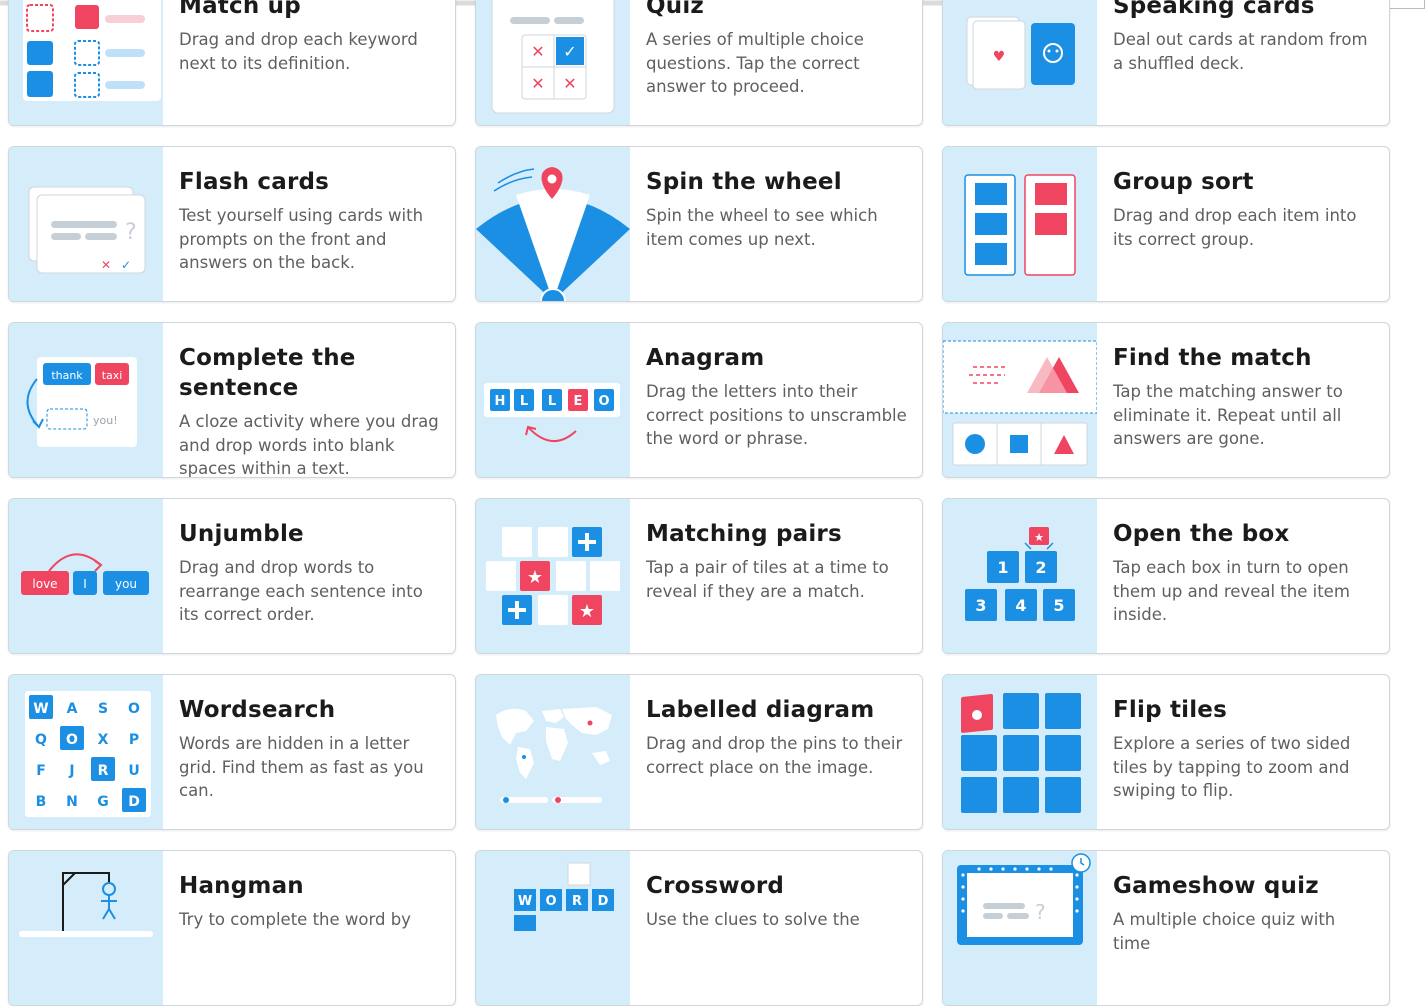 Image resolution: width=1425 pixels, height=1006 pixels. What do you see at coordinates (103, 771) in the screenshot?
I see `wordsearch-letter: R` at bounding box center [103, 771].